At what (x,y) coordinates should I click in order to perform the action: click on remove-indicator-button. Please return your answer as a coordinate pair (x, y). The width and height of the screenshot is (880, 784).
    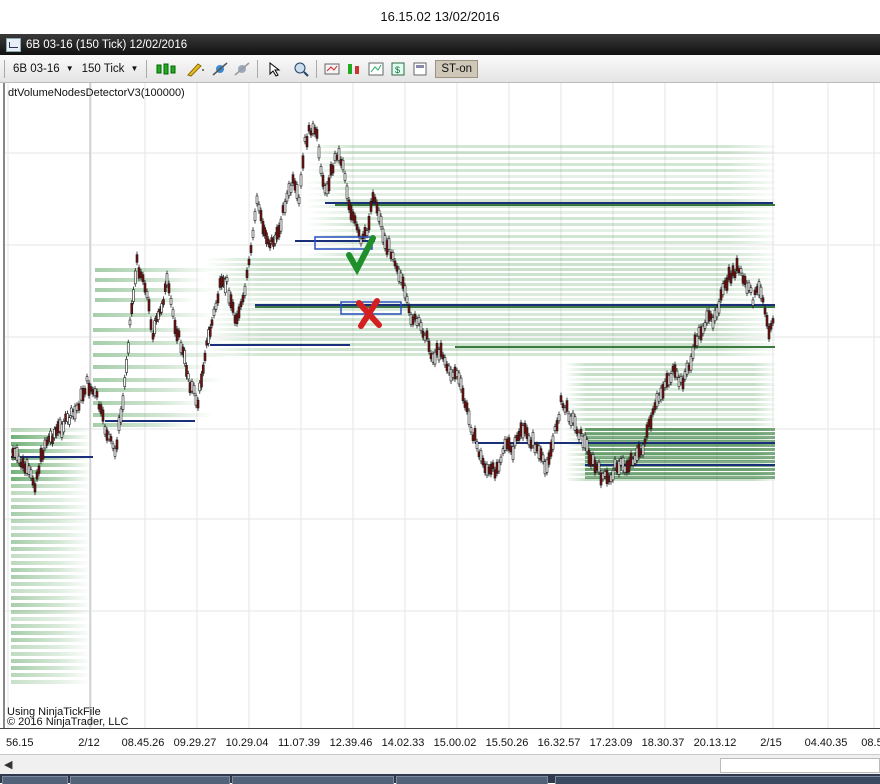
    Looking at the image, I should click on (242, 69).